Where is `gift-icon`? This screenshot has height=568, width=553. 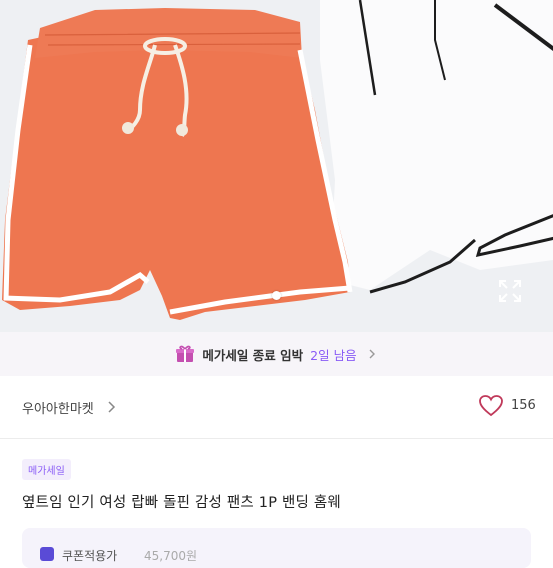 gift-icon is located at coordinates (185, 353).